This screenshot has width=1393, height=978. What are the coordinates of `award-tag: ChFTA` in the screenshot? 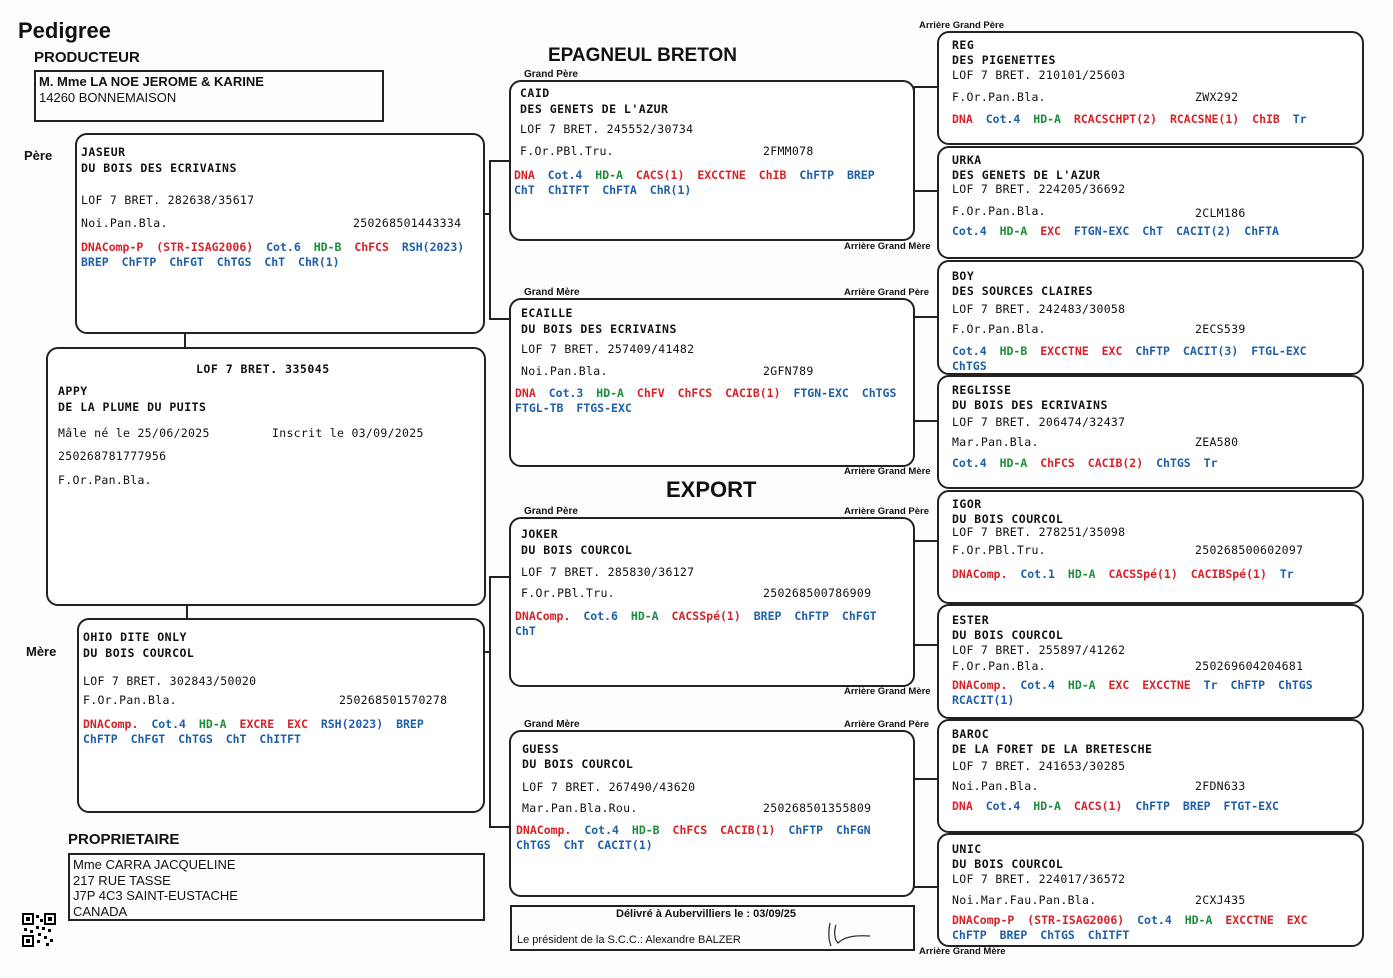 It's located at (619, 190).